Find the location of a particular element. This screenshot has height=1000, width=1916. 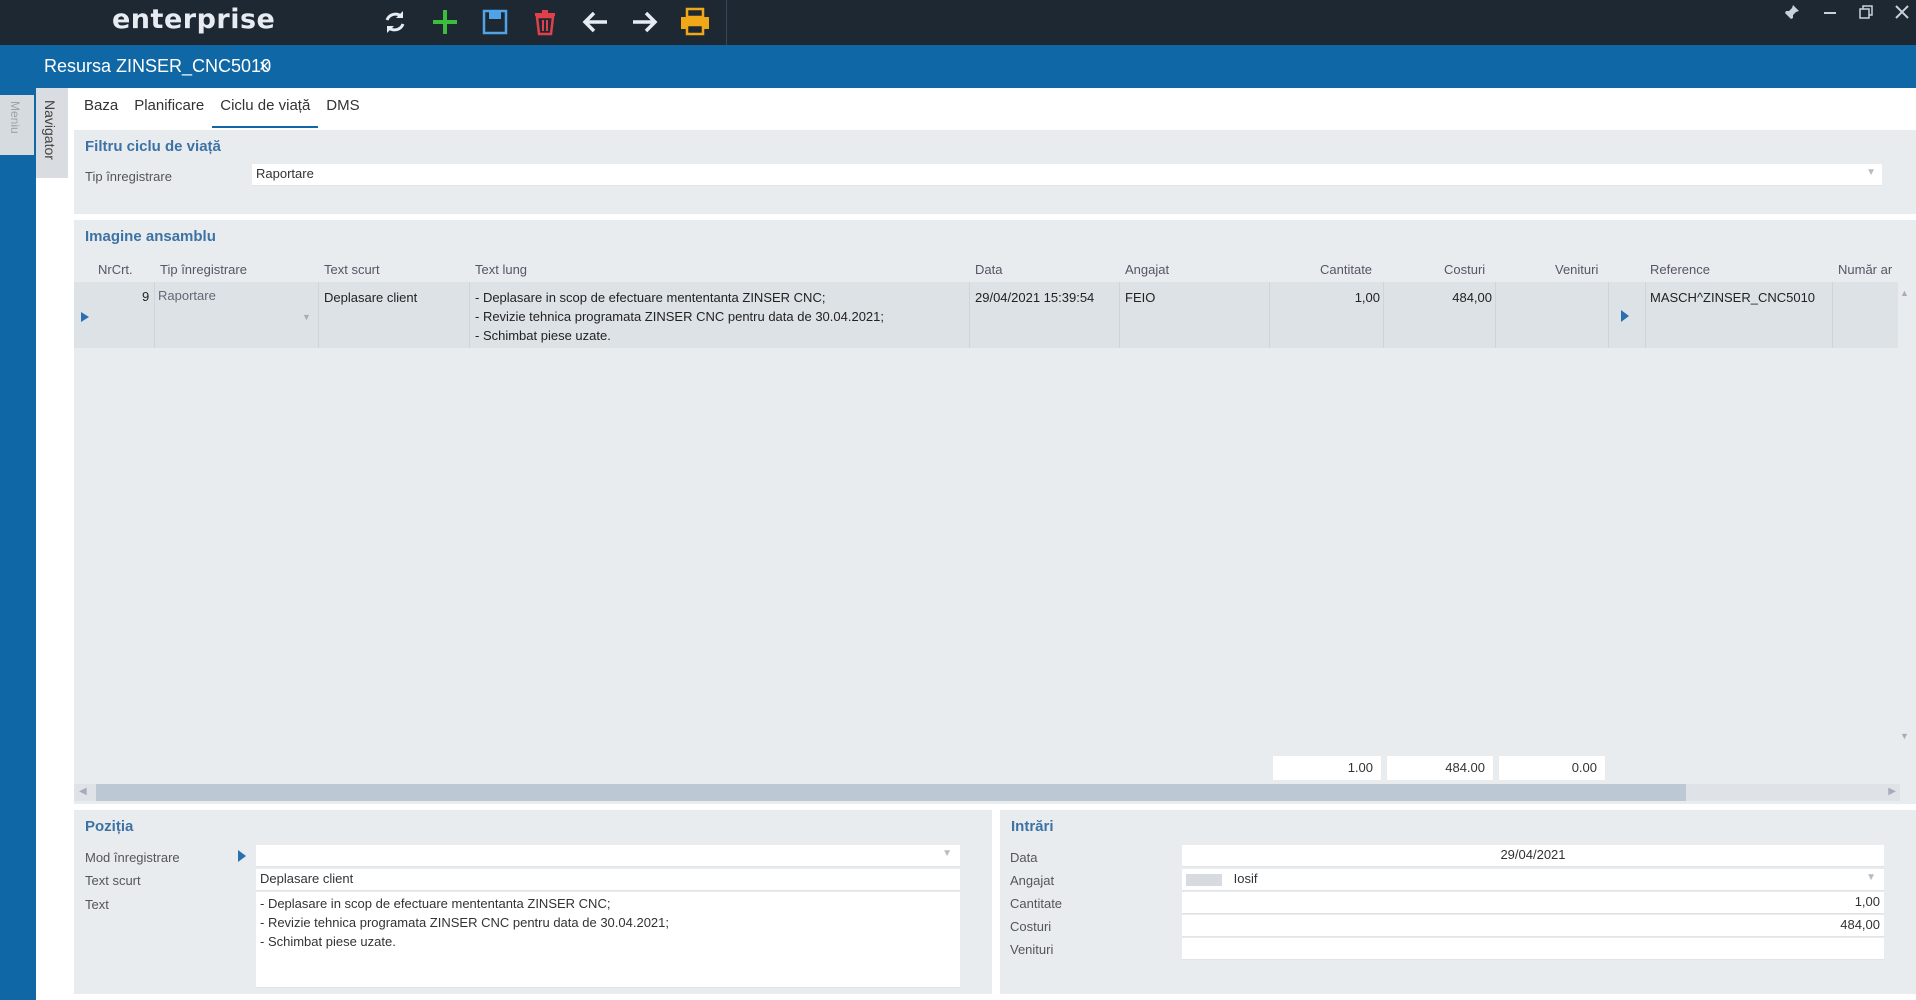

col-header-venituri: Venituri is located at coordinates (1576, 269).